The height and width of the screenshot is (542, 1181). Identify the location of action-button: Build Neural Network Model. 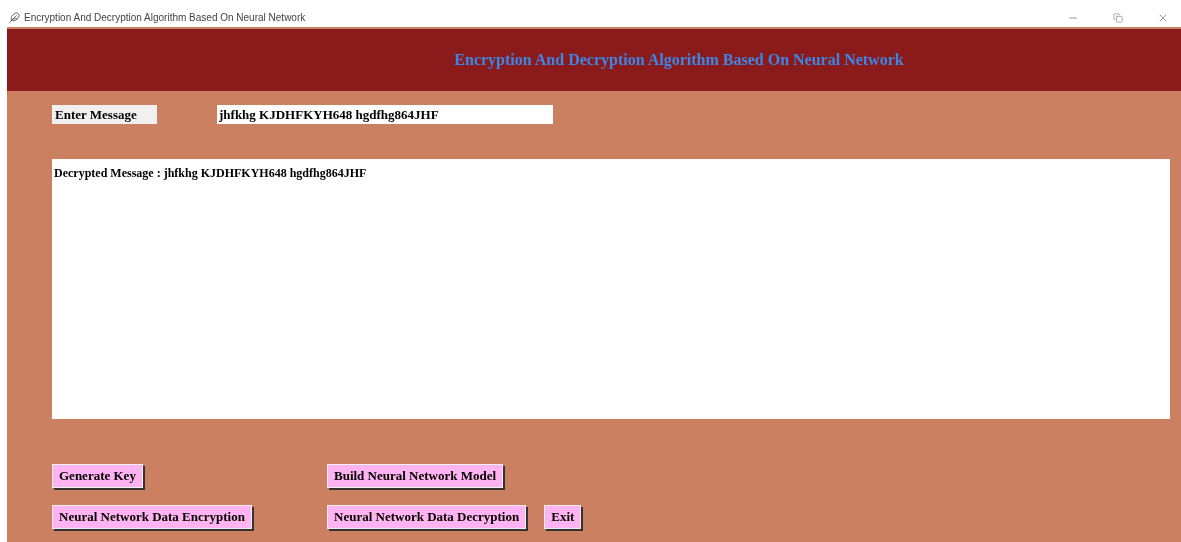
(415, 475).